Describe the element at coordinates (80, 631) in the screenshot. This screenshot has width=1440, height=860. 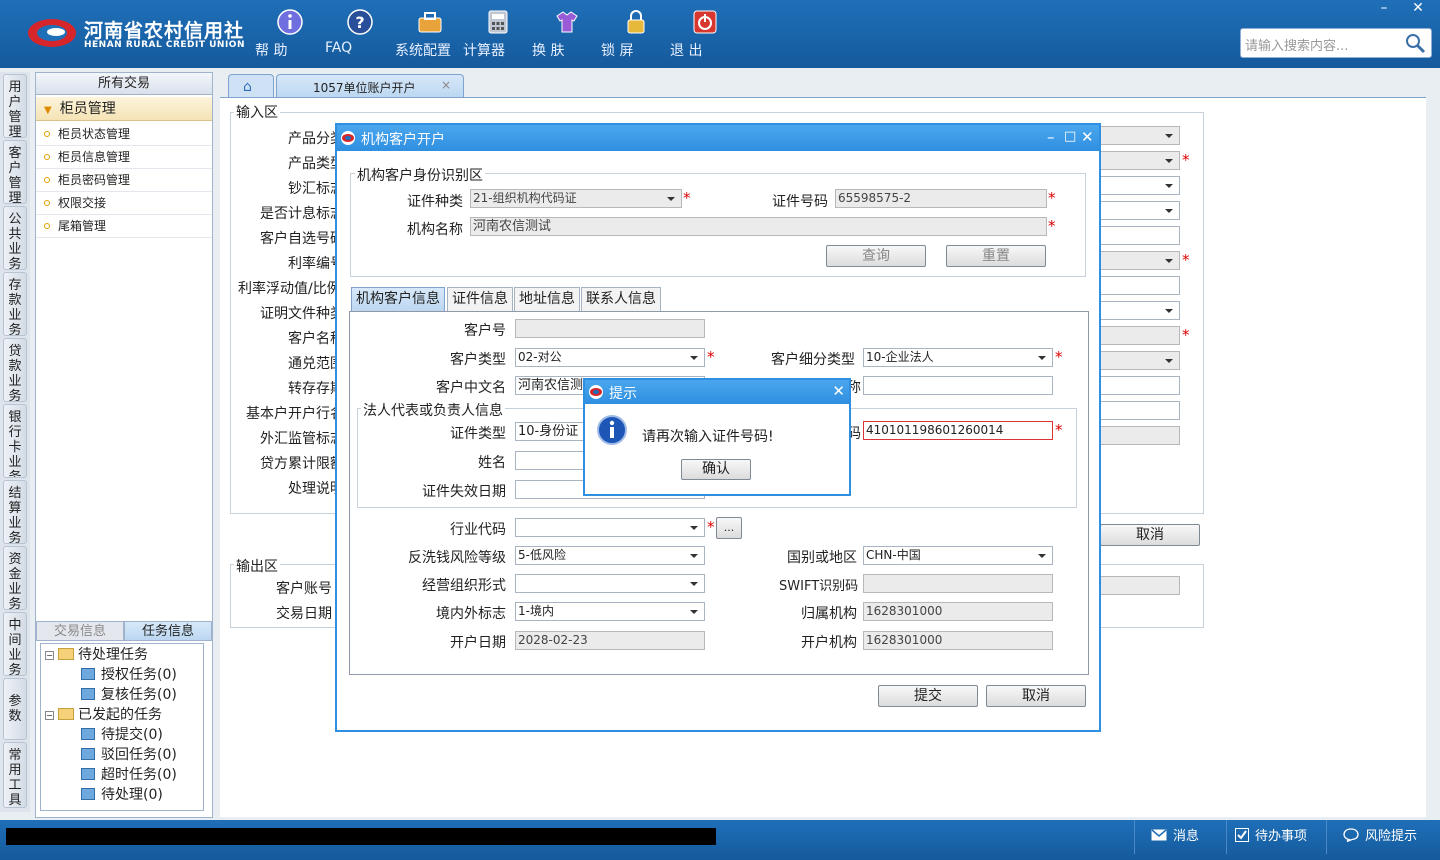
I see `tab-transaction-info: 交易信息` at that location.